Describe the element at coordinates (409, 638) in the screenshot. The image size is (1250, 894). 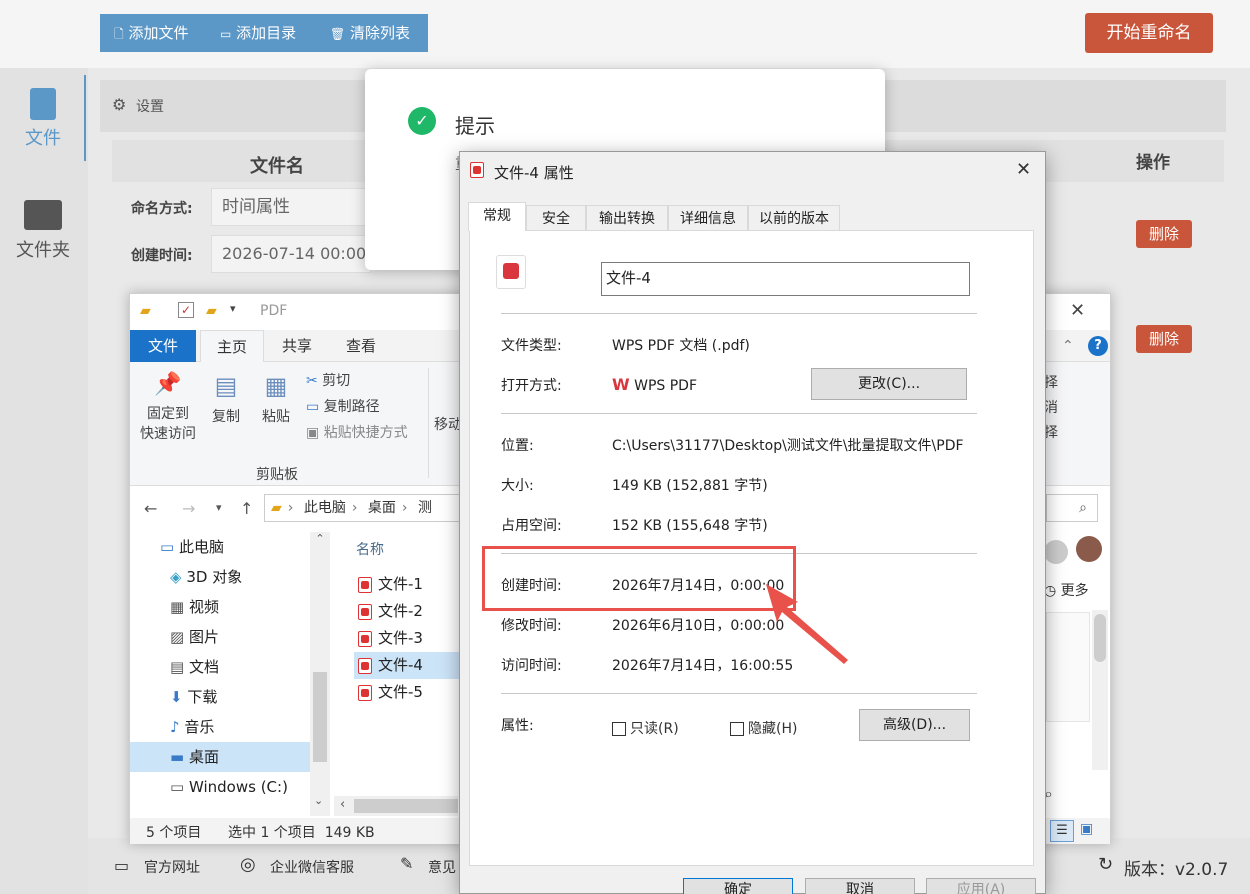
I see `file-item: 文件-3` at that location.